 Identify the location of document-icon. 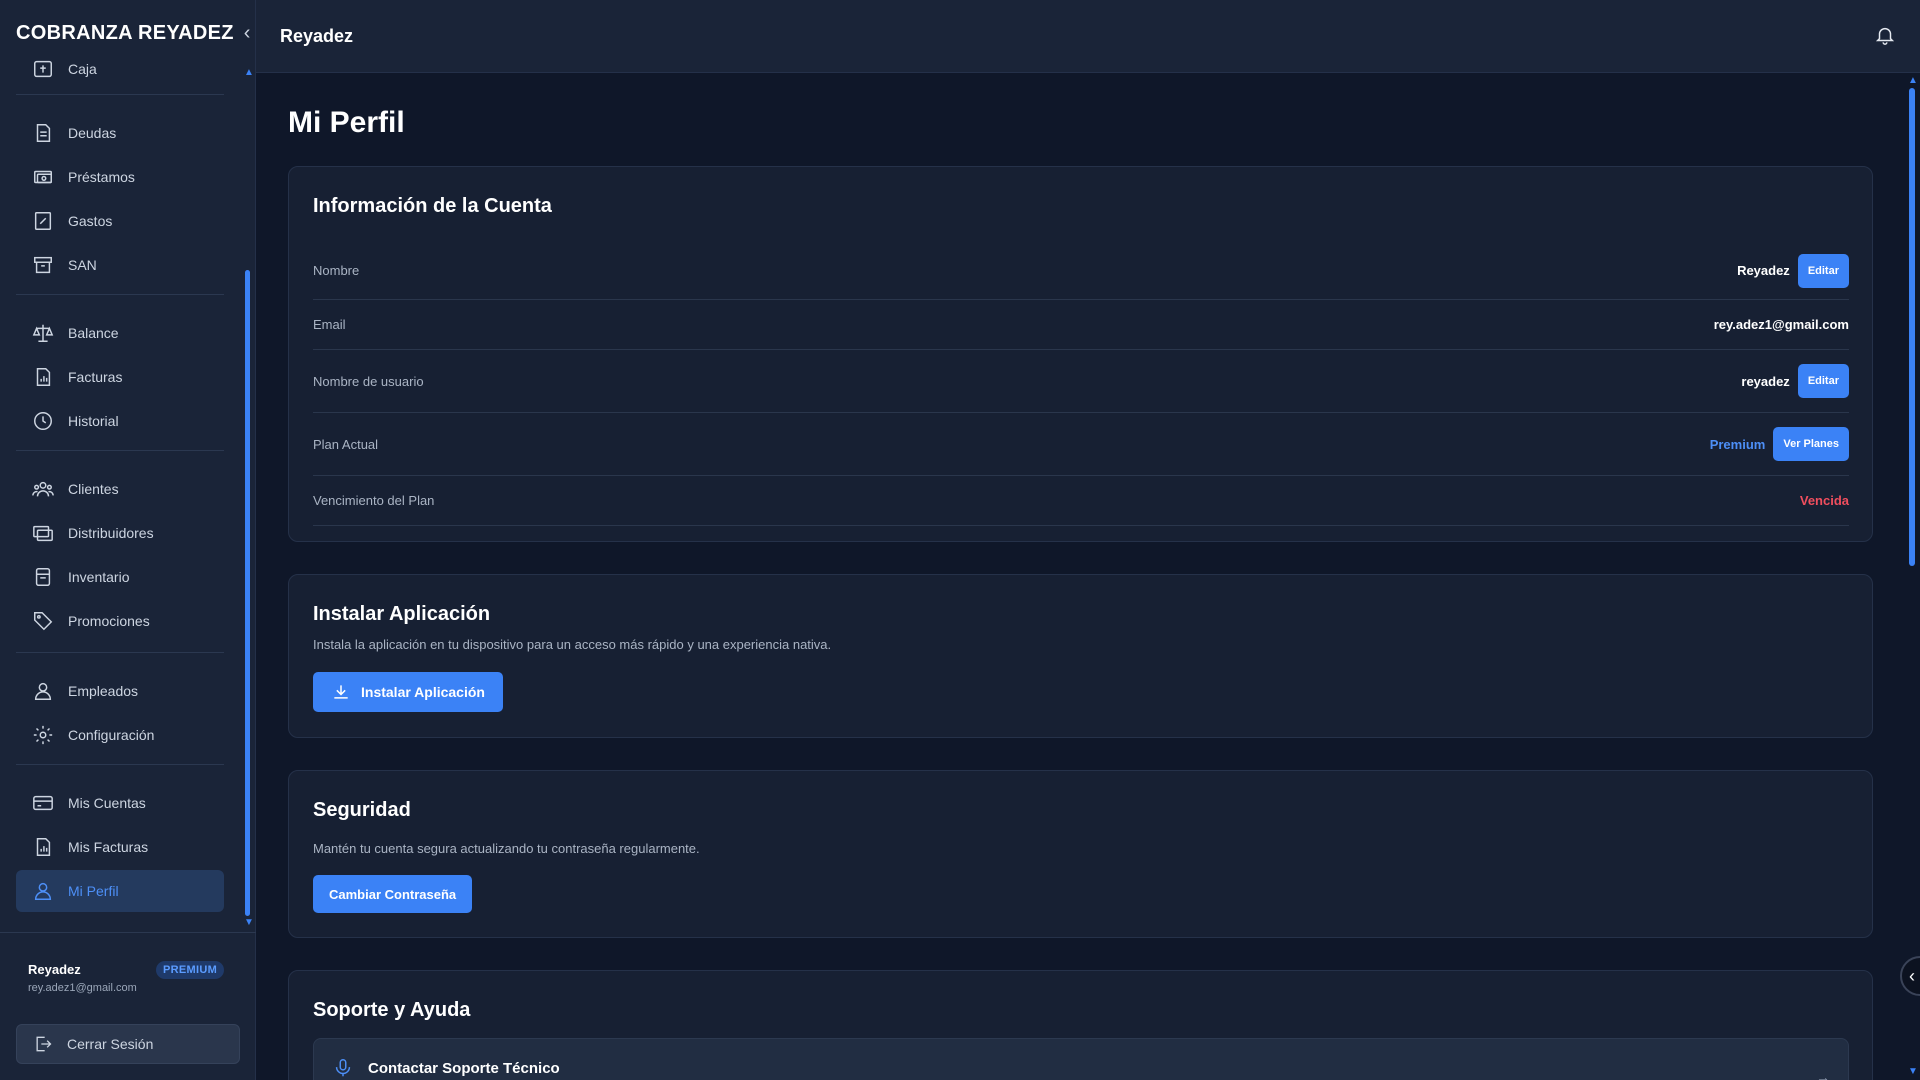
(43, 133).